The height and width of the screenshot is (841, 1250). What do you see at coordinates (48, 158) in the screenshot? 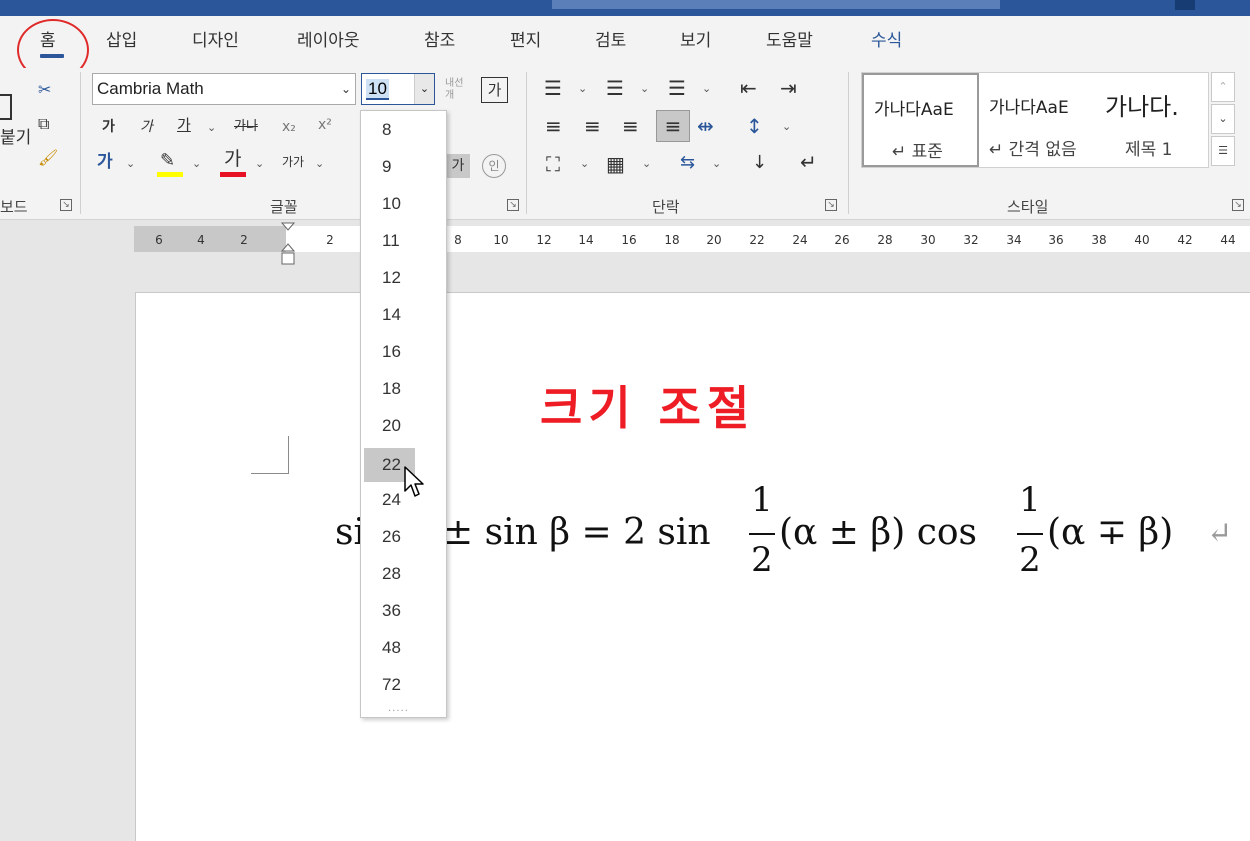
I see `format-painter-icon: 🖌` at bounding box center [48, 158].